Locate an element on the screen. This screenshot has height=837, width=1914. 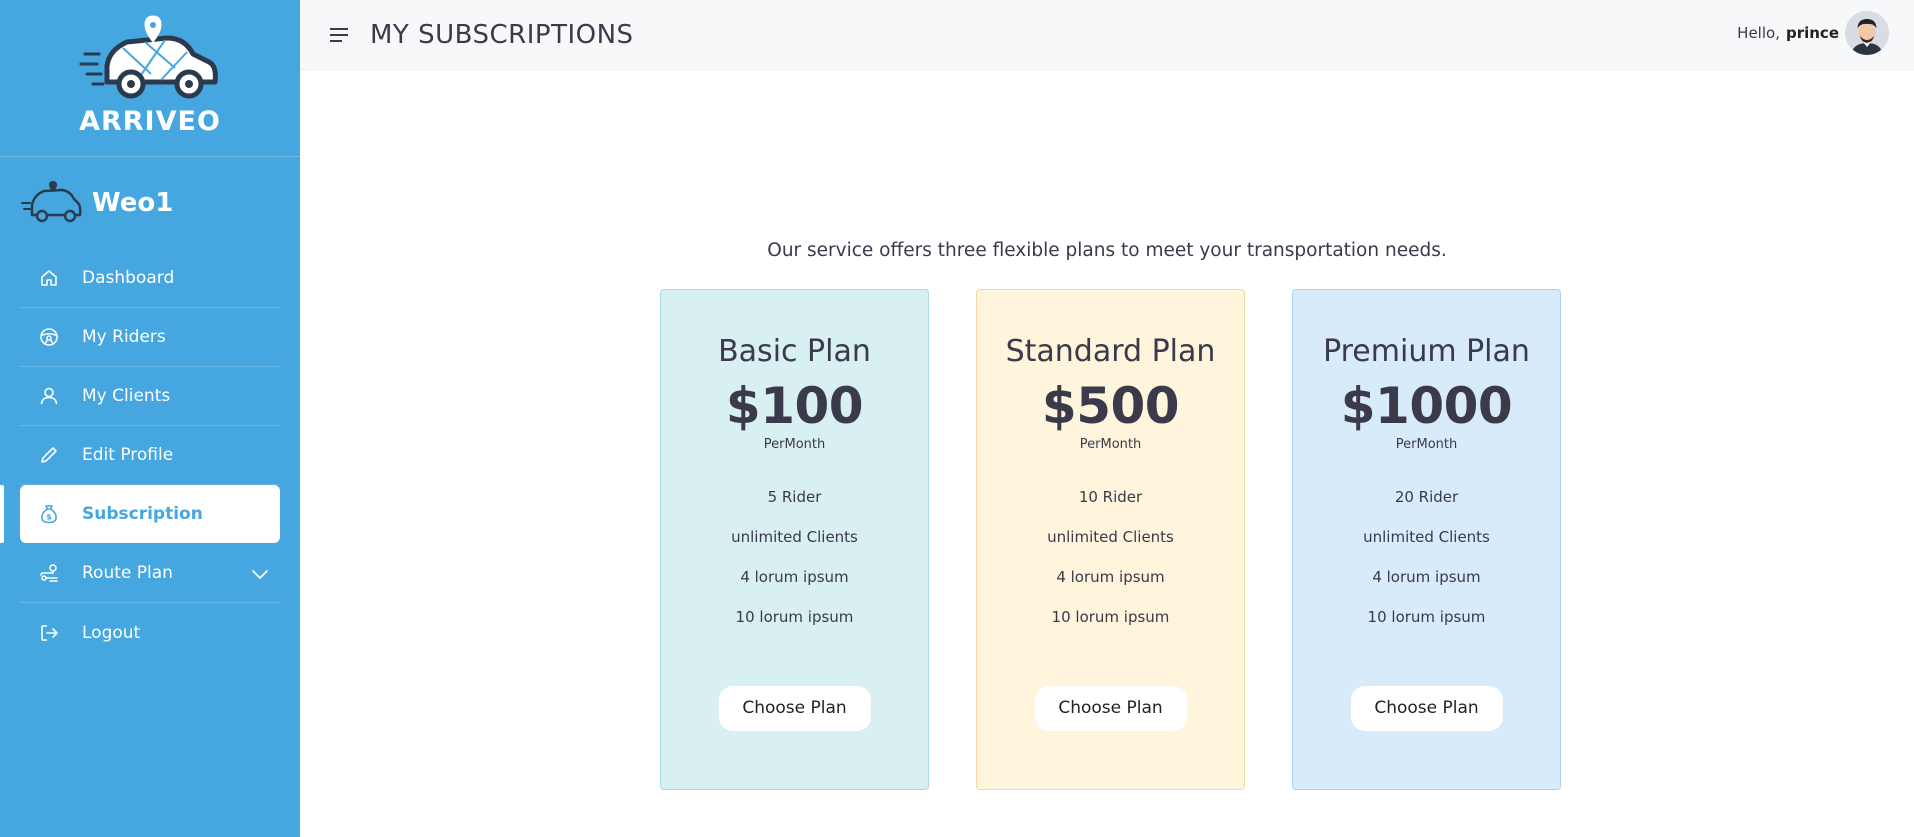
sidebar-item-logout: Logout is located at coordinates (150, 632).